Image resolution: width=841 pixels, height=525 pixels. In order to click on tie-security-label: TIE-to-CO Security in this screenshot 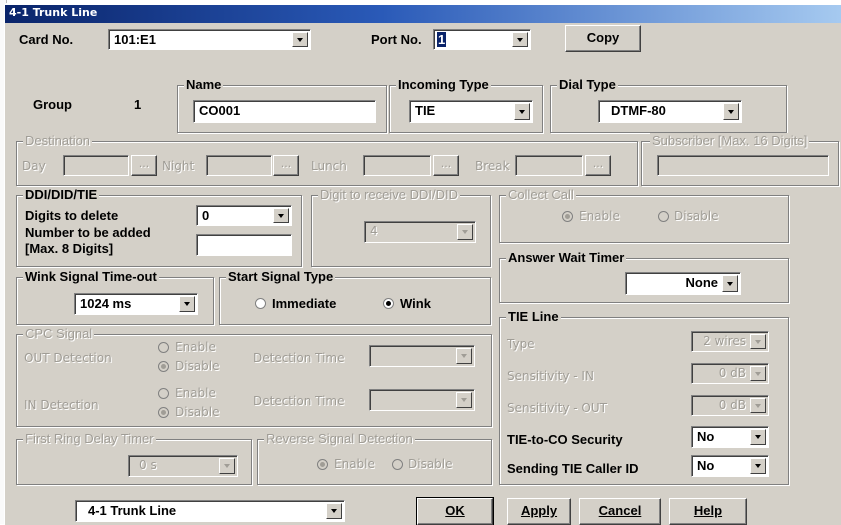, I will do `click(565, 439)`.